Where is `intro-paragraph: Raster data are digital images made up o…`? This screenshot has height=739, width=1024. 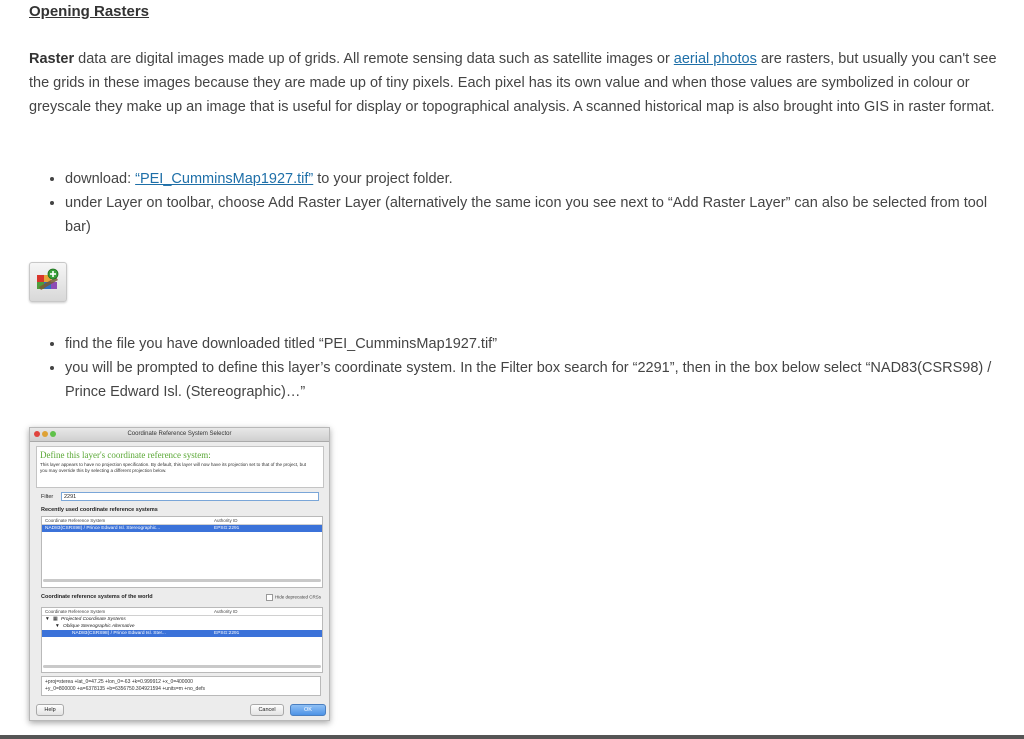
intro-paragraph: Raster data are digital images made up o… is located at coordinates (513, 83).